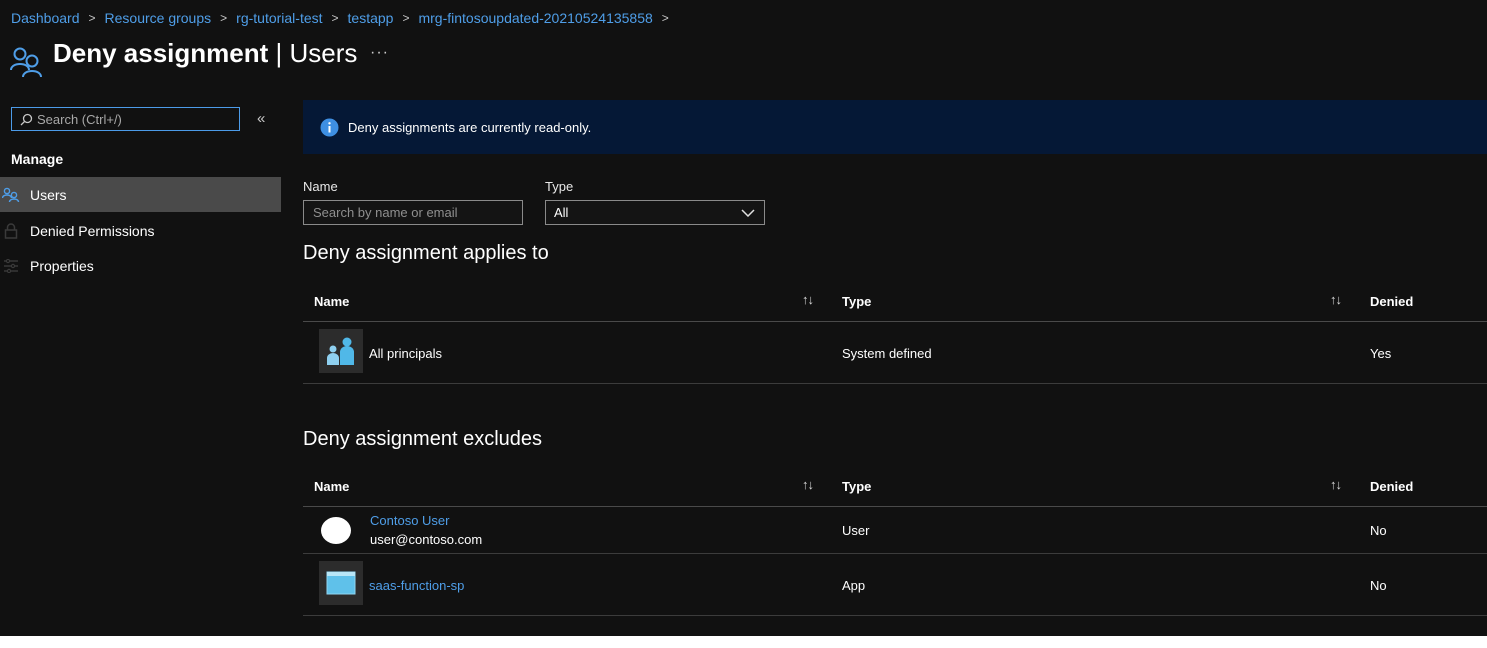 This screenshot has height=648, width=1487. What do you see at coordinates (26, 119) in the screenshot?
I see `search-icon` at bounding box center [26, 119].